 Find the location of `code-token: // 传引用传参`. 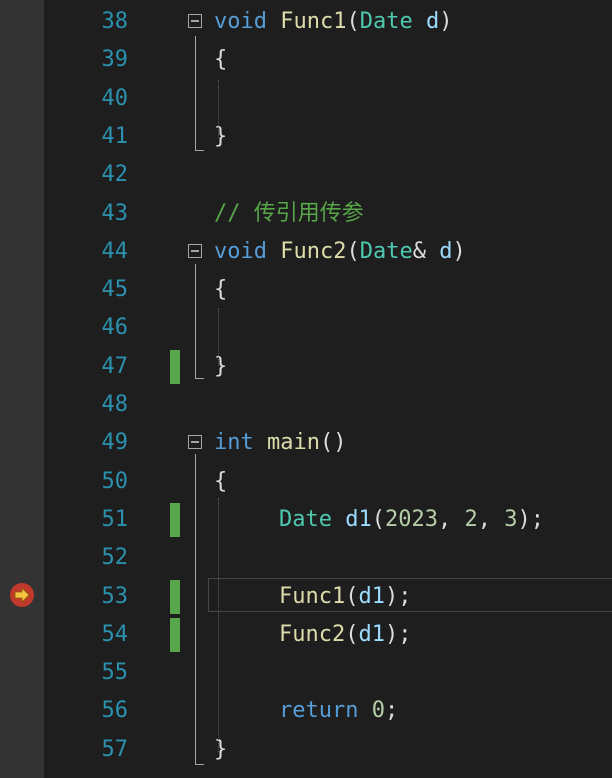

code-token: // 传引用传参 is located at coordinates (289, 213).